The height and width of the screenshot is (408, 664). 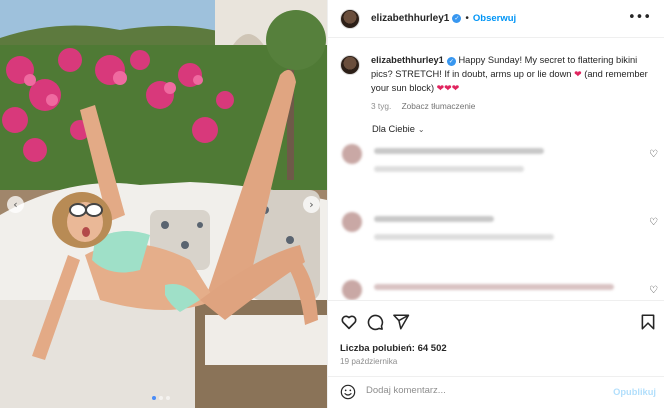 I want to click on post-header: elizabethhurley1 ✓ • Obserwuj •••, so click(x=496, y=19).